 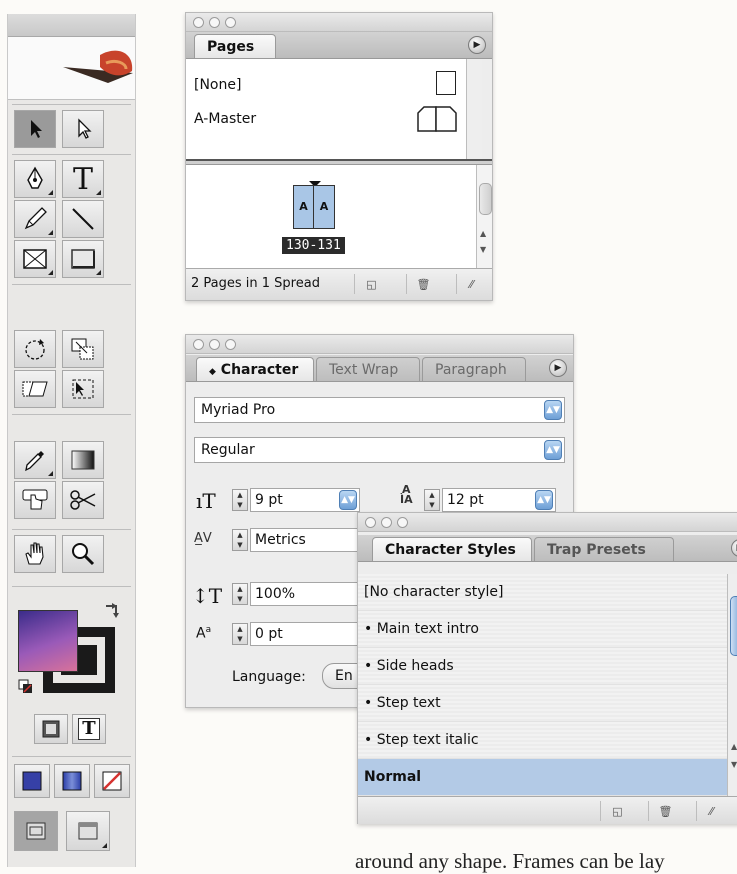 What do you see at coordinates (303, 207) in the screenshot?
I see `left-page-thumb: A` at bounding box center [303, 207].